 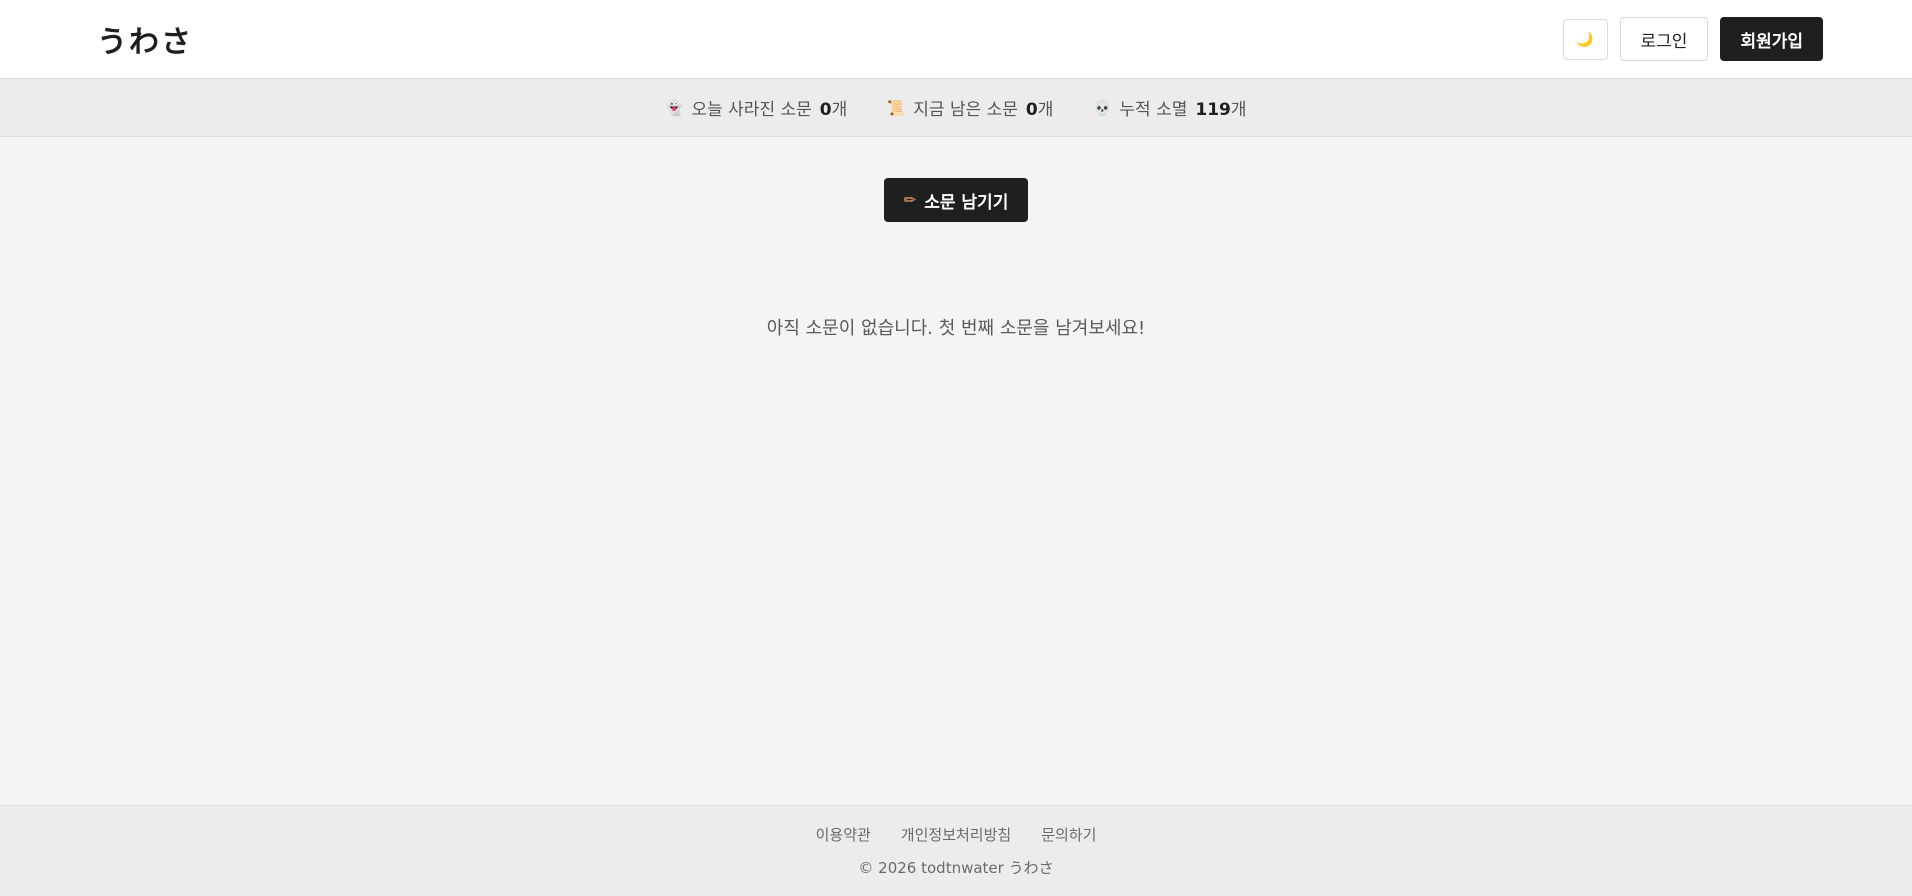 What do you see at coordinates (956, 328) in the screenshot?
I see `empty-state-message: 아직 소문이 없습니다. 첫 번째 소문을 남겨보세요!` at bounding box center [956, 328].